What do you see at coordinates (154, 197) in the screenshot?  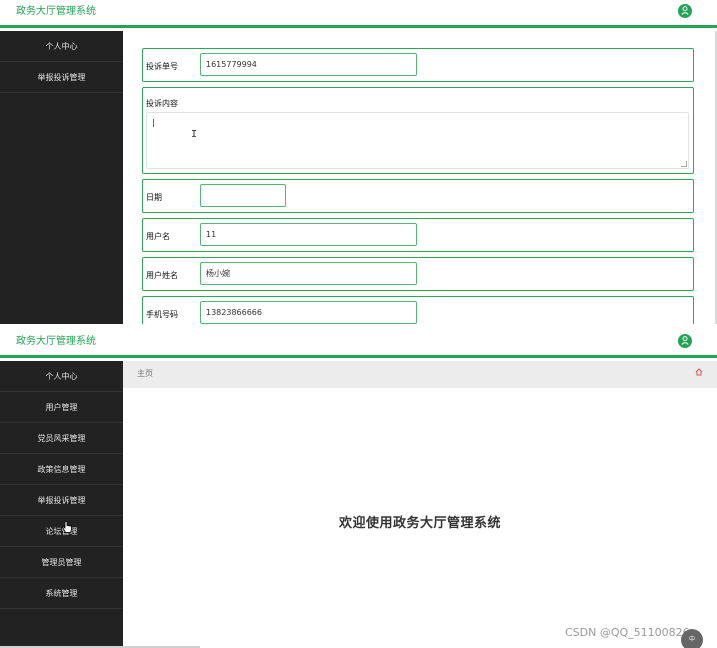 I see `date-label: 日期` at bounding box center [154, 197].